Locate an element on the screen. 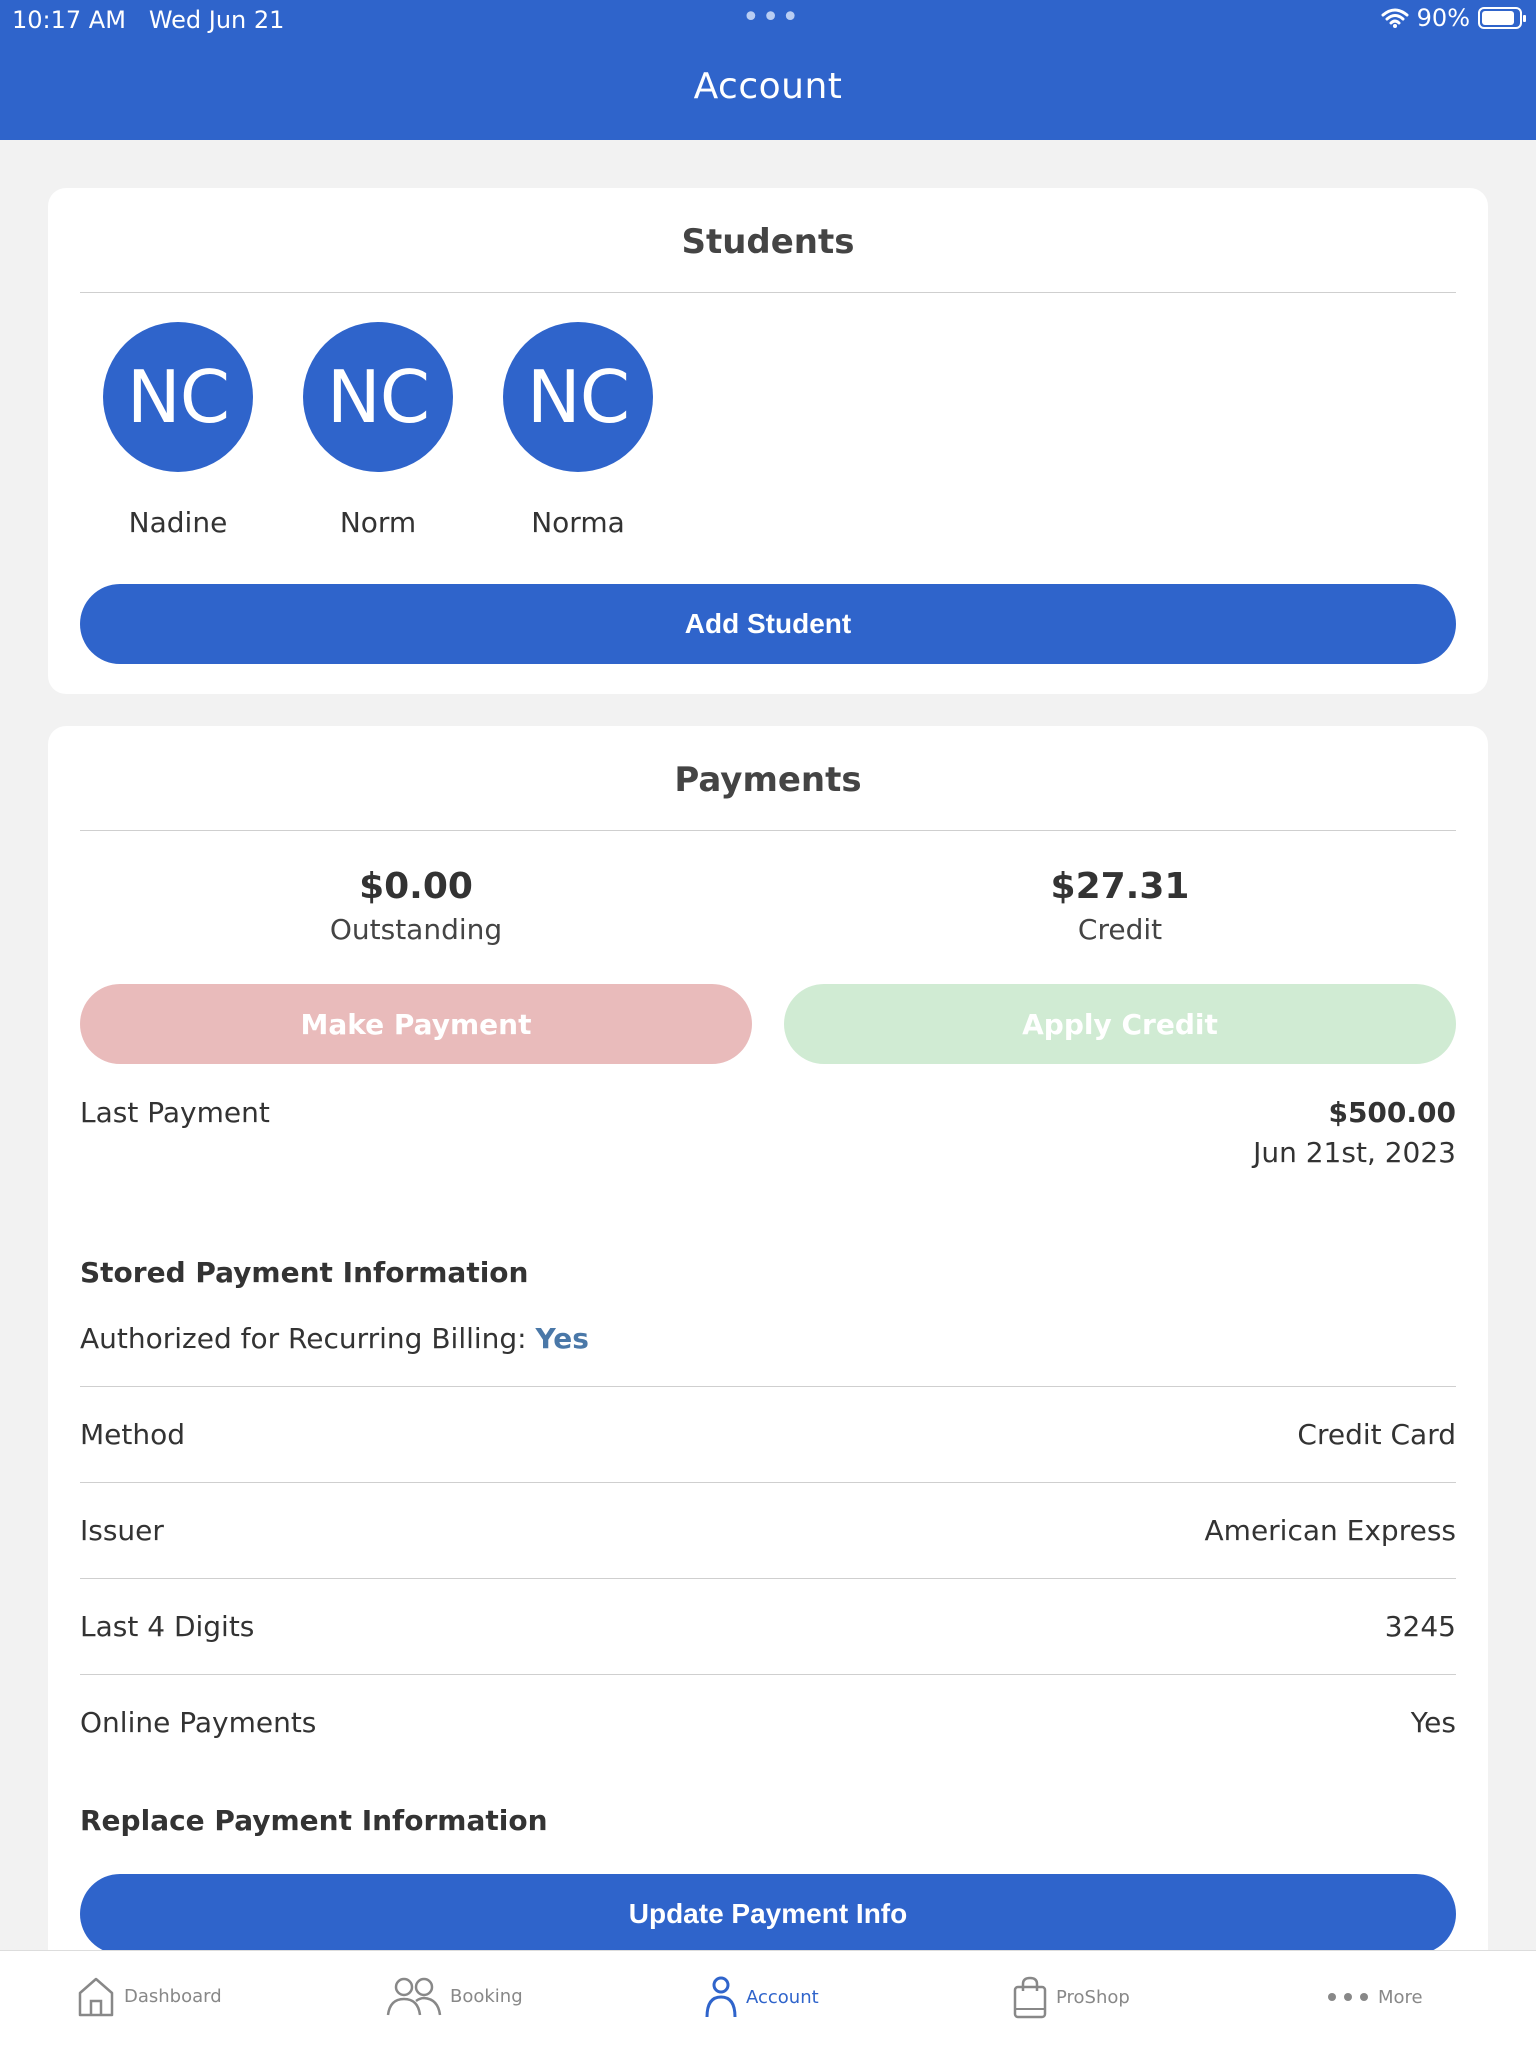  student-nadine: NC Nadine is located at coordinates (178, 430).